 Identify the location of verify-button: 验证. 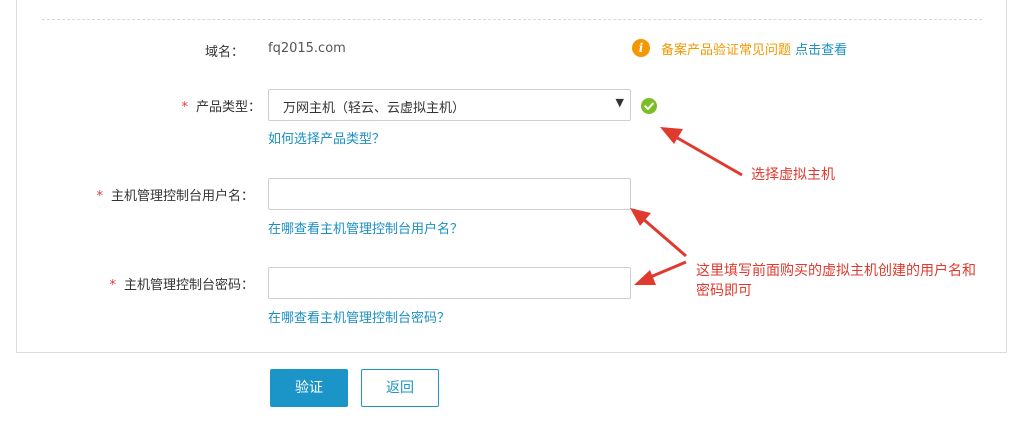
(309, 388).